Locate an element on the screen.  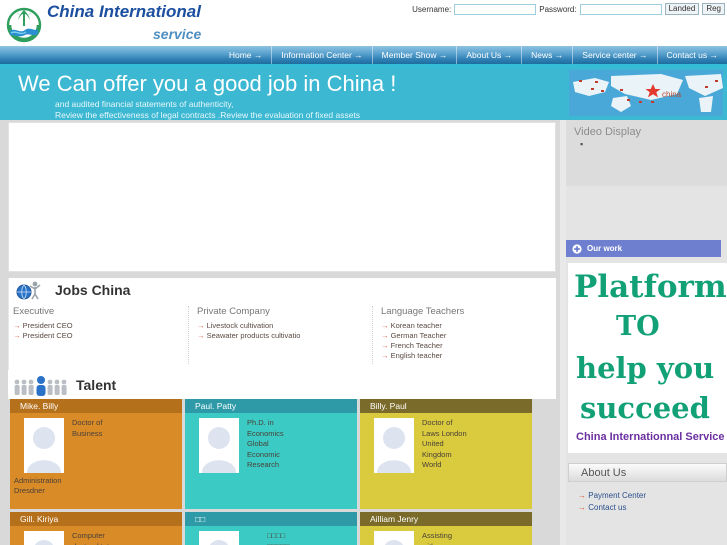
talent-section-header: Talent is located at coordinates (282, 384).